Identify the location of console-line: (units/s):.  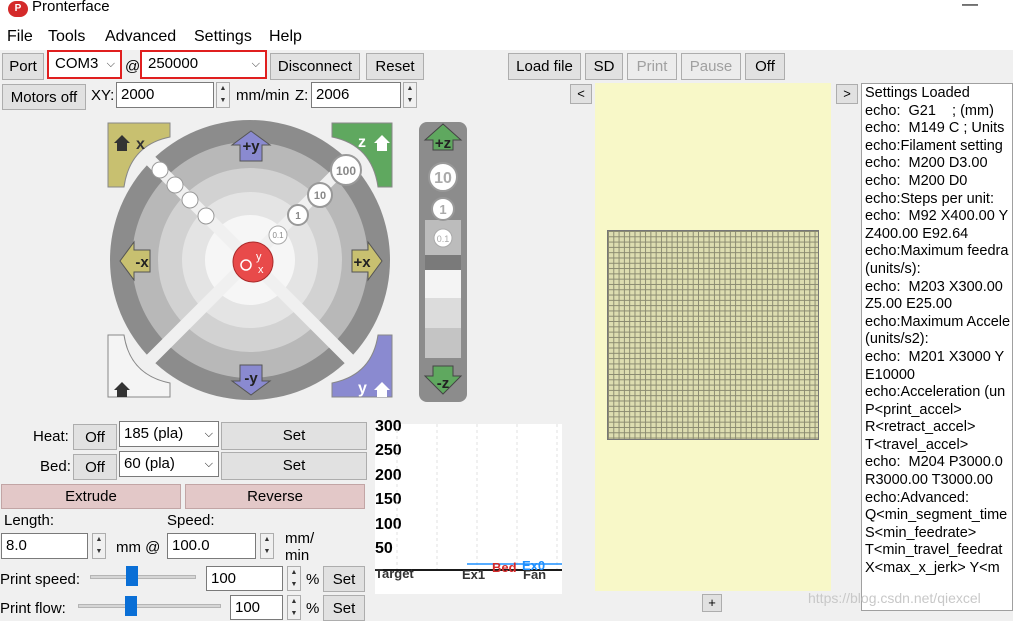
(893, 268).